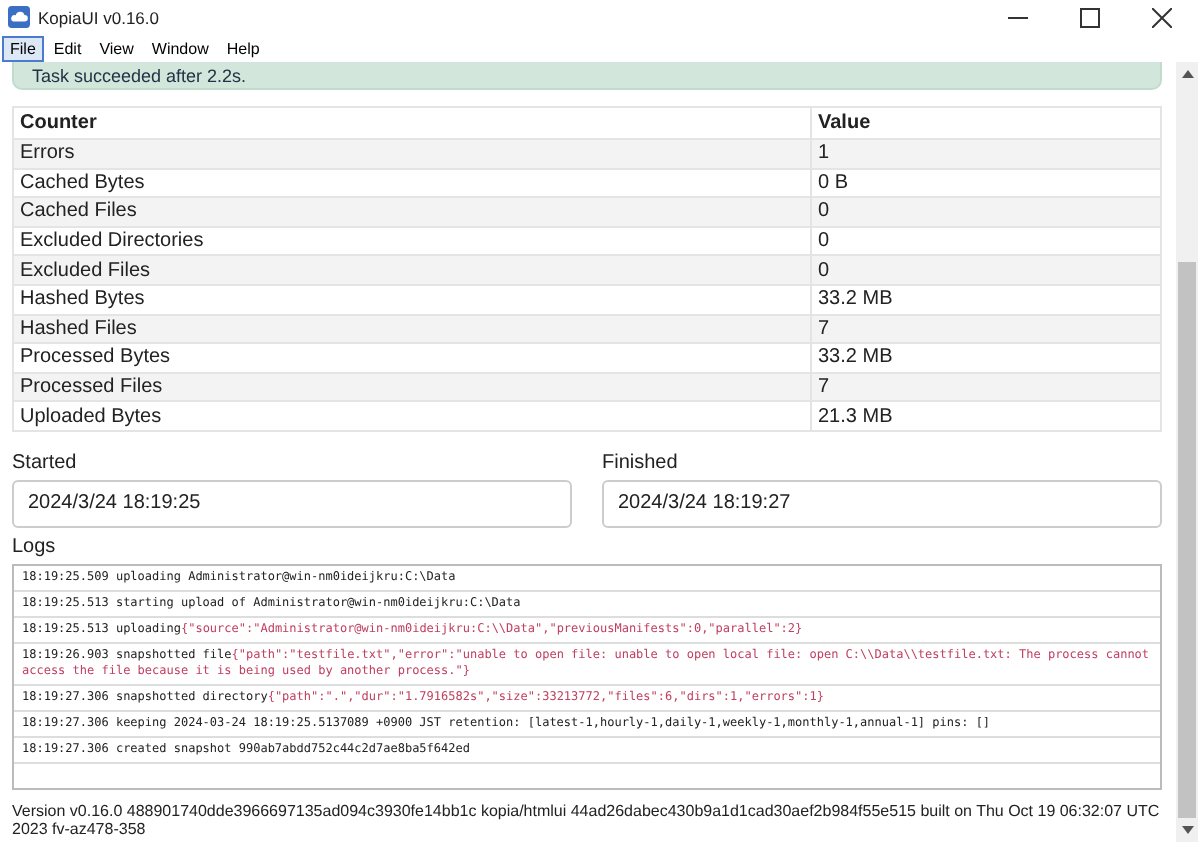 The width and height of the screenshot is (1198, 842). I want to click on app-logo-icon, so click(19, 17).